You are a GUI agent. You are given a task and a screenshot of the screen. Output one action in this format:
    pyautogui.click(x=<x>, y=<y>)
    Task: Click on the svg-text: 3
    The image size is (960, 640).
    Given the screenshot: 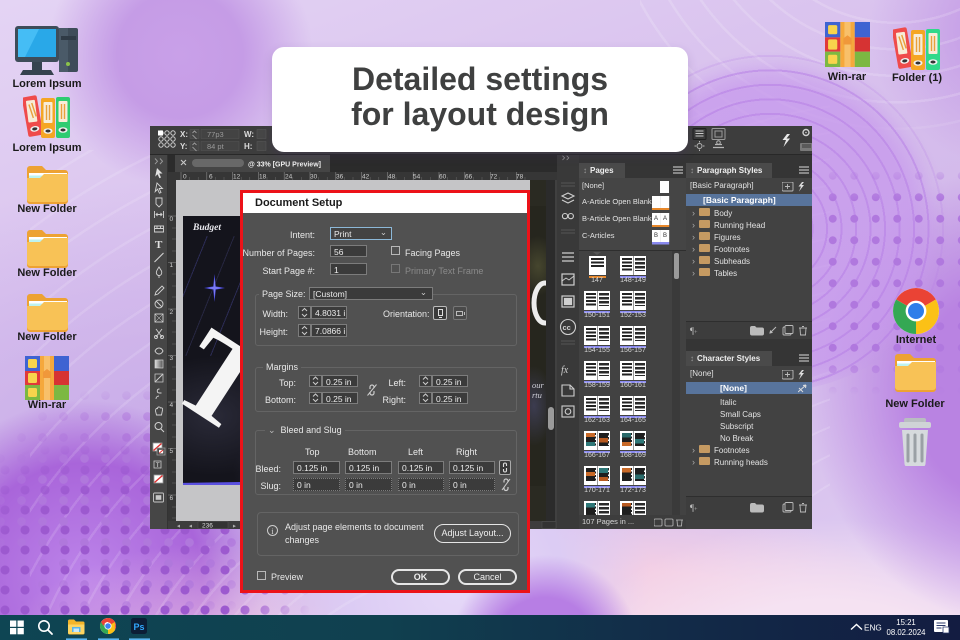 What is the action you would take?
    pyautogui.click(x=172, y=358)
    